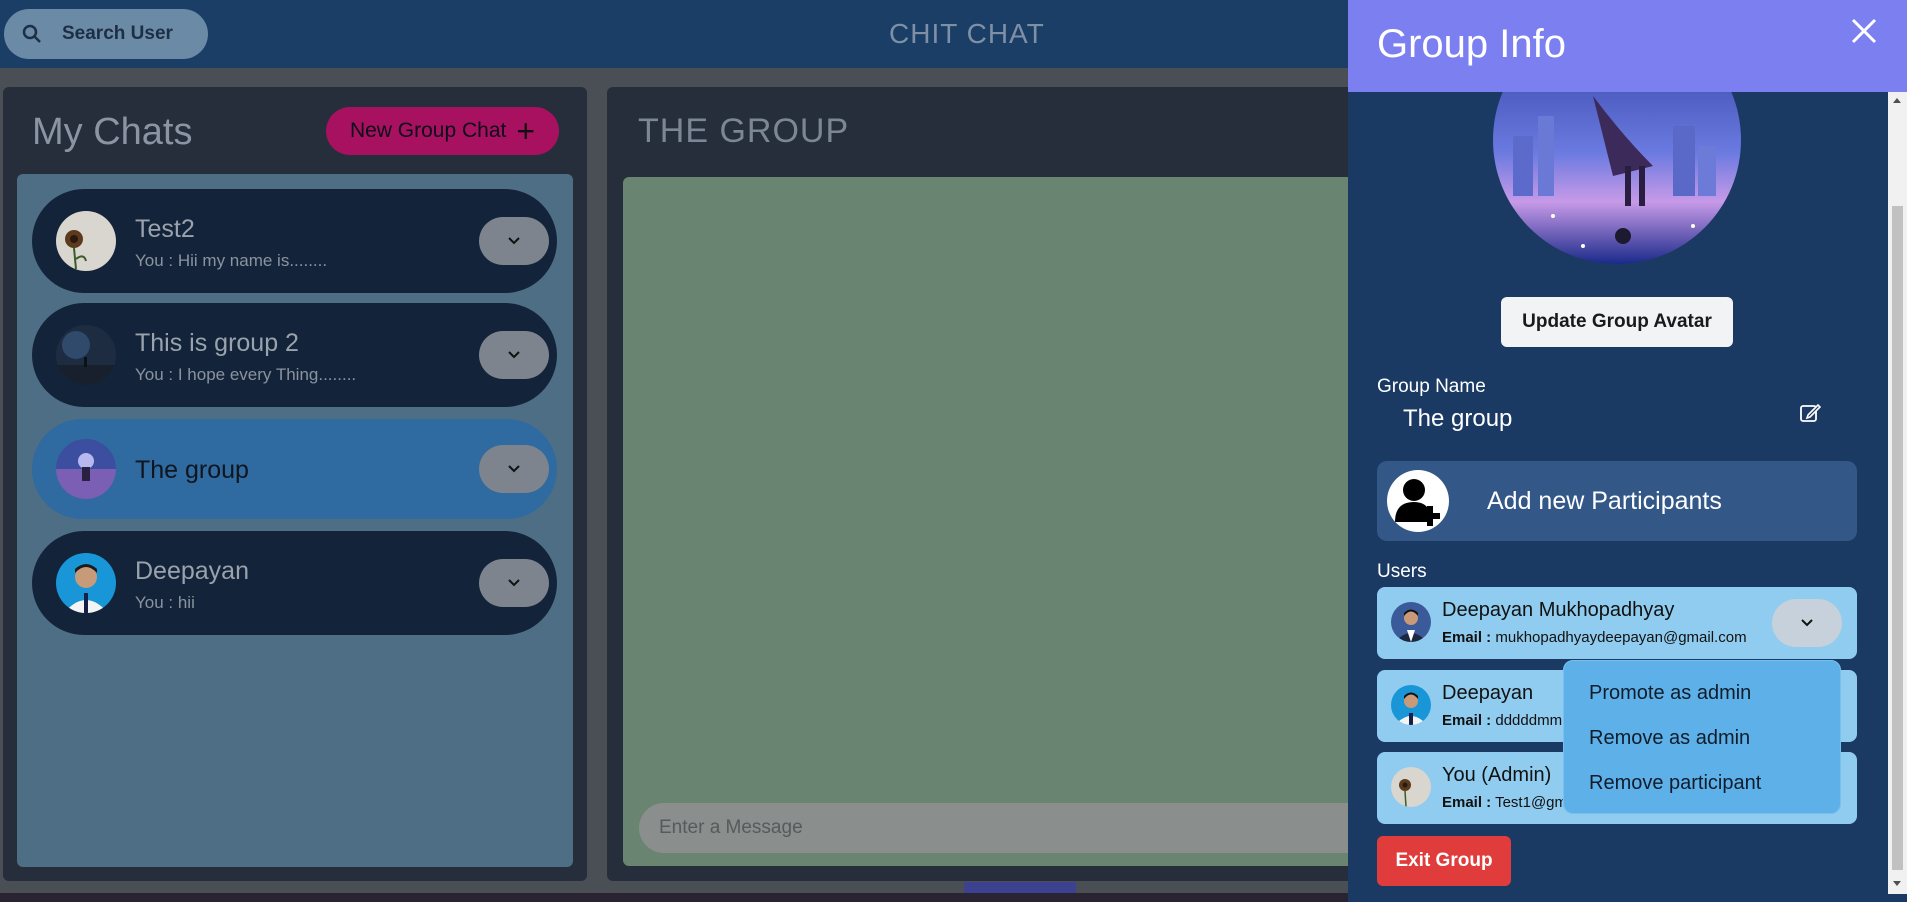  What do you see at coordinates (112, 132) in the screenshot?
I see `my-chats-title: My Chats` at bounding box center [112, 132].